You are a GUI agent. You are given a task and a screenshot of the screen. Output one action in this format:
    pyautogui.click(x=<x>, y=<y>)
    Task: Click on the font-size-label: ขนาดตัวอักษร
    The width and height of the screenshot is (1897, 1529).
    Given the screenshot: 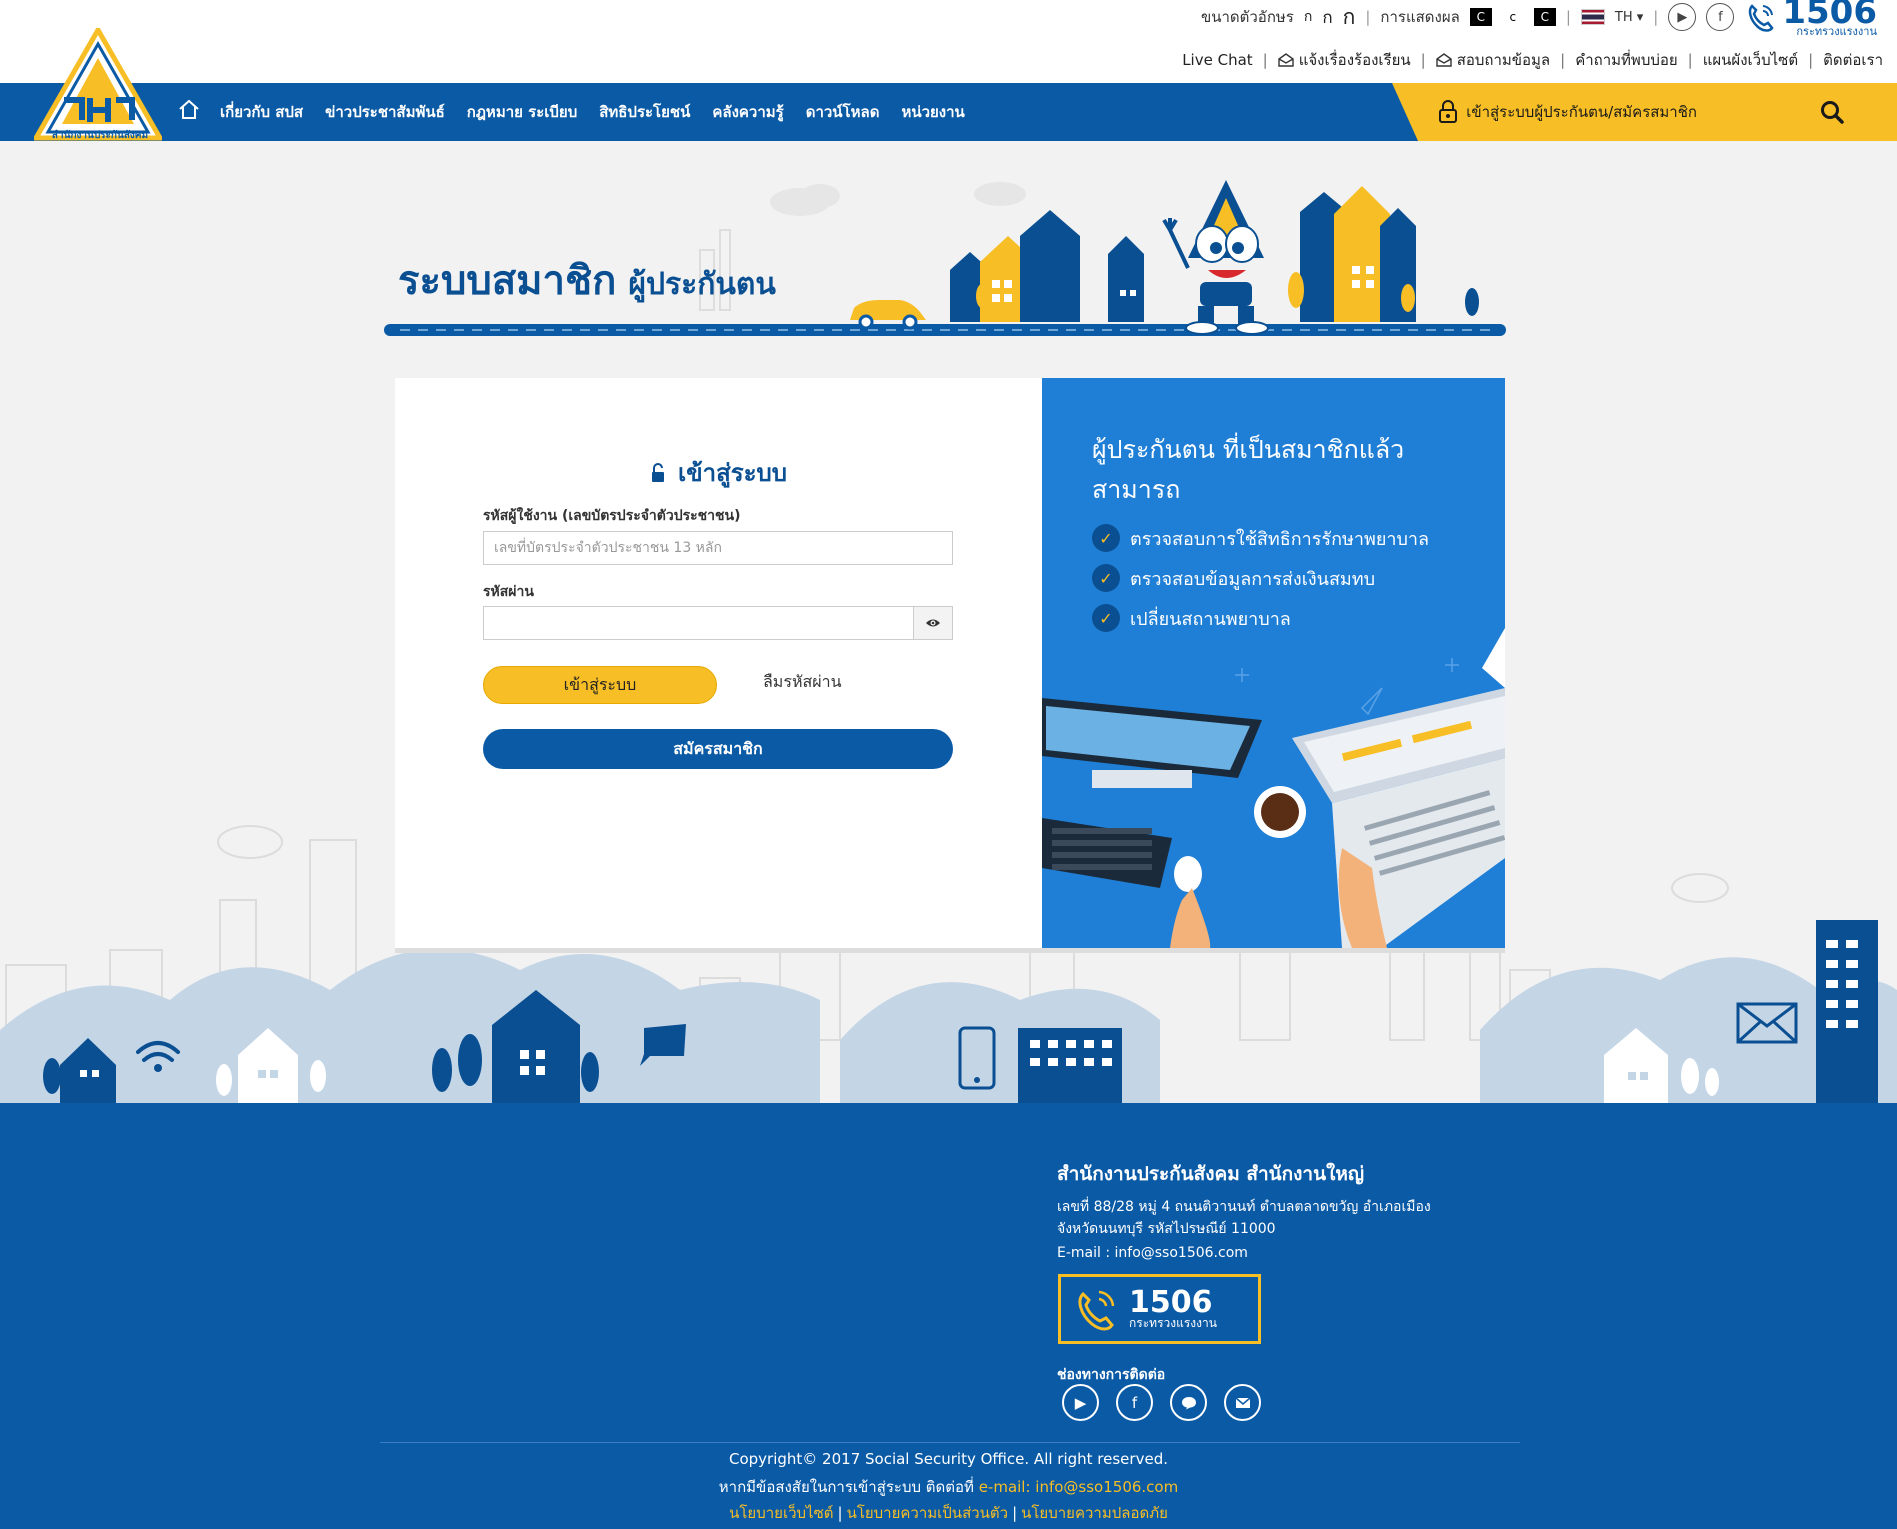 What is the action you would take?
    pyautogui.click(x=1247, y=17)
    